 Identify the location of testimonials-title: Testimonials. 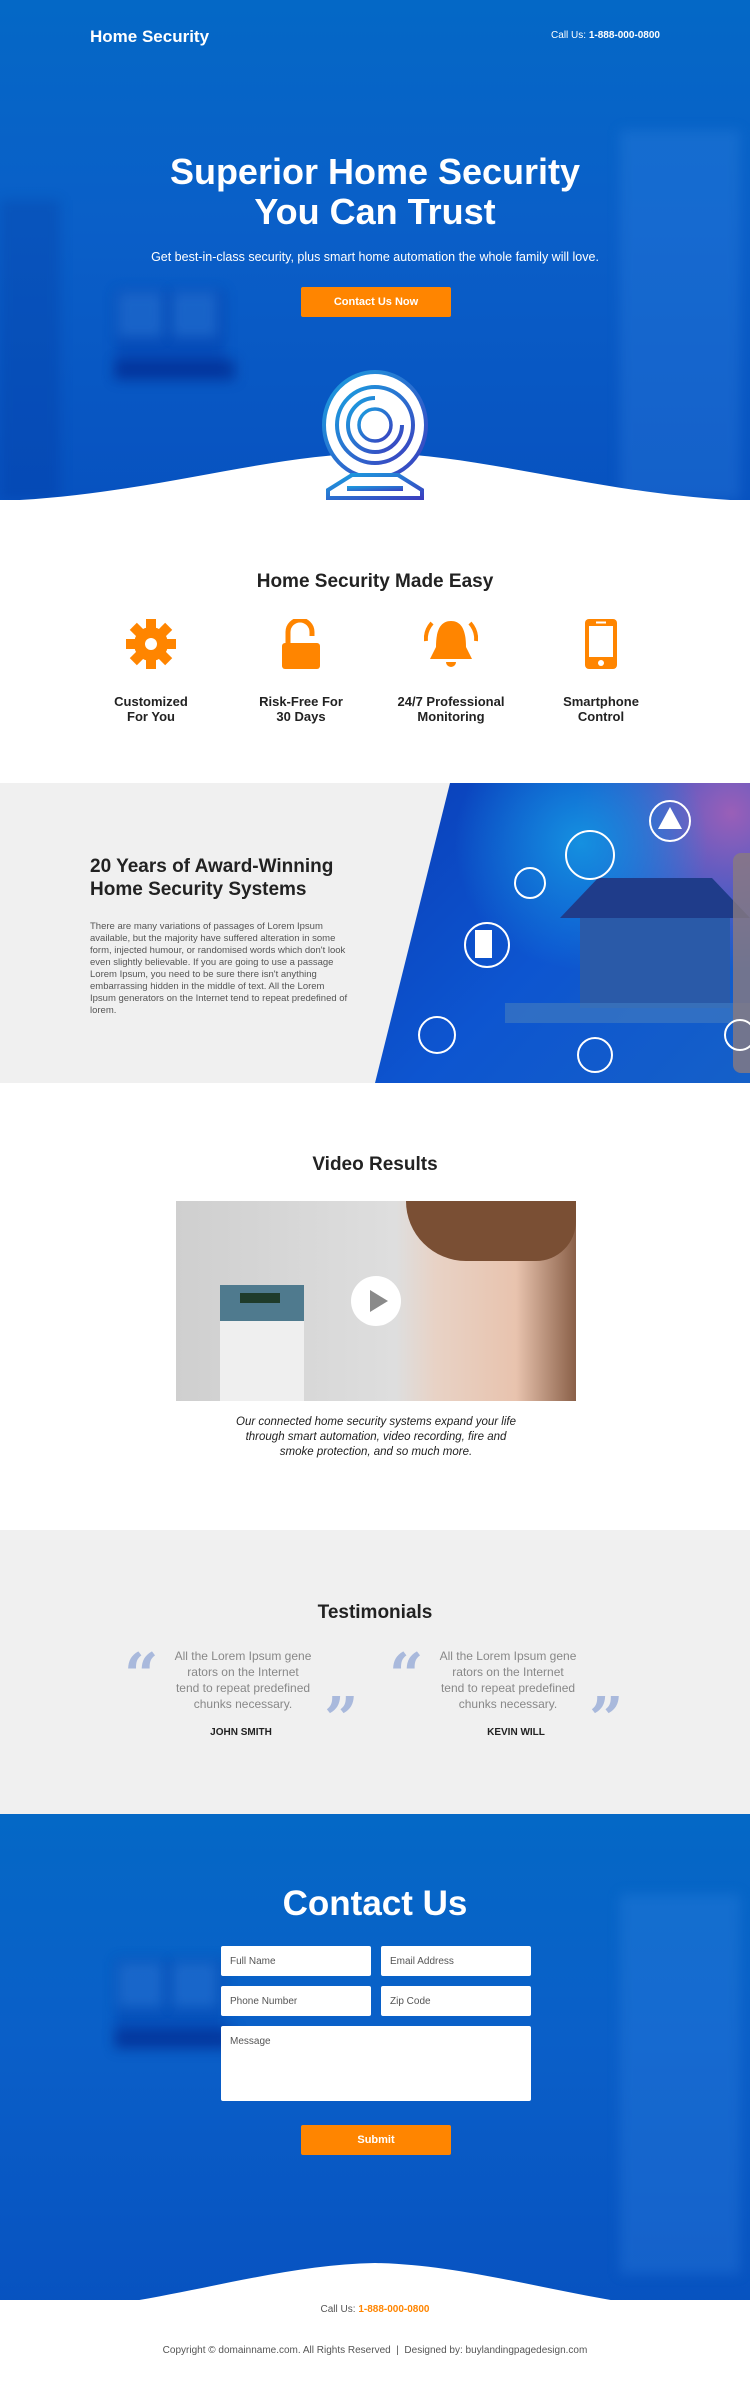
(375, 1612).